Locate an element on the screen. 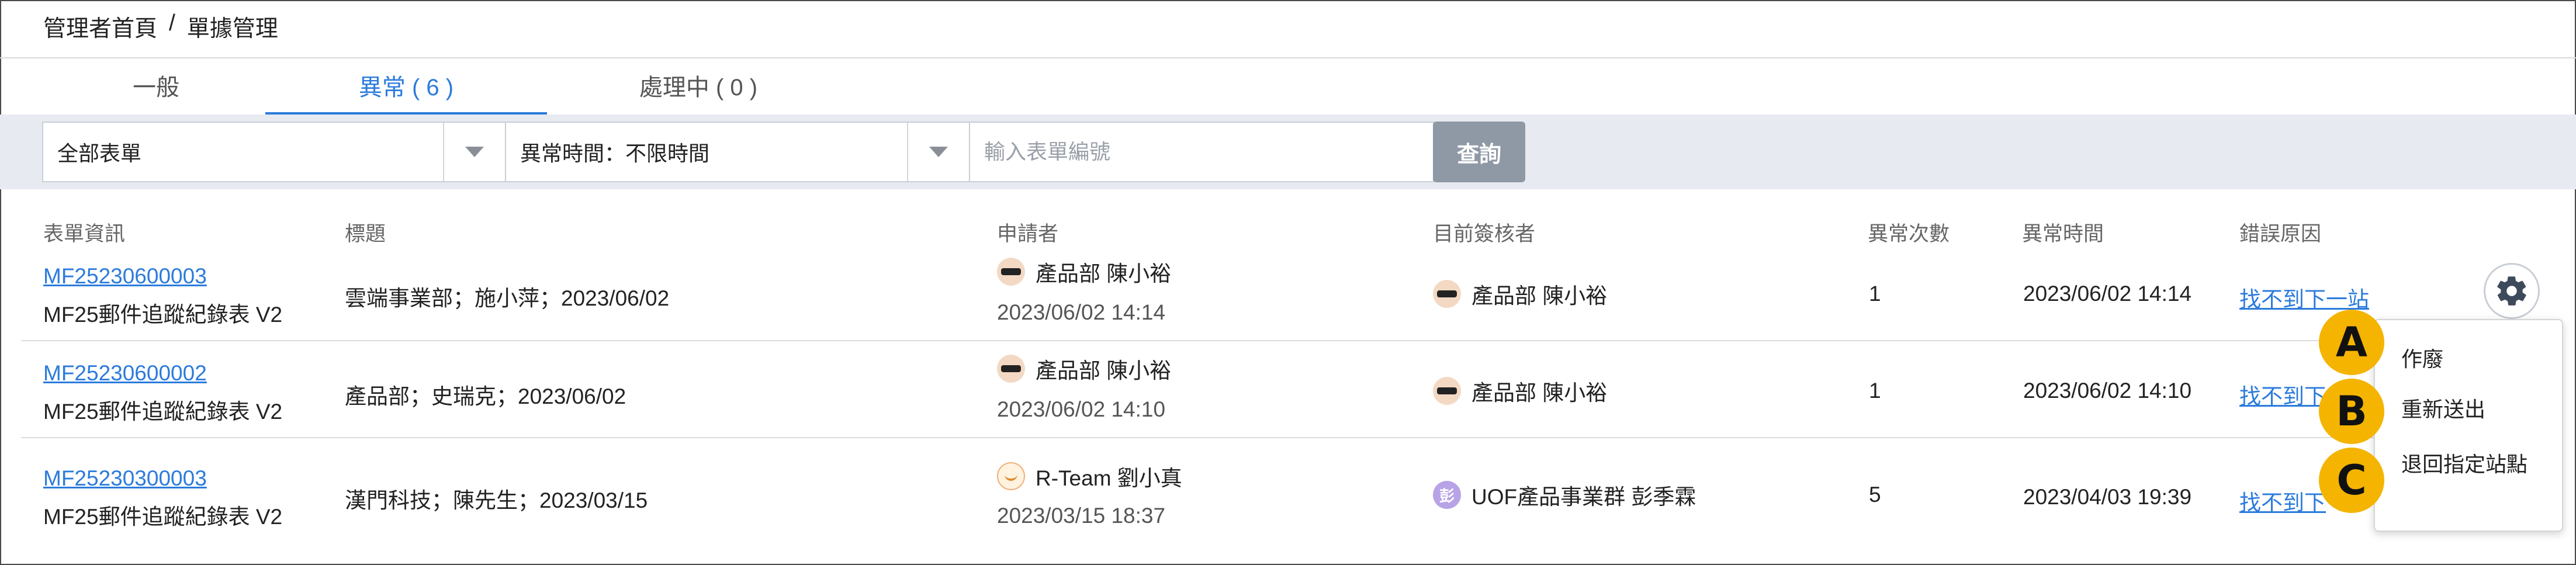 The image size is (2576, 565). form-type-select: 全部表單 is located at coordinates (274, 152).